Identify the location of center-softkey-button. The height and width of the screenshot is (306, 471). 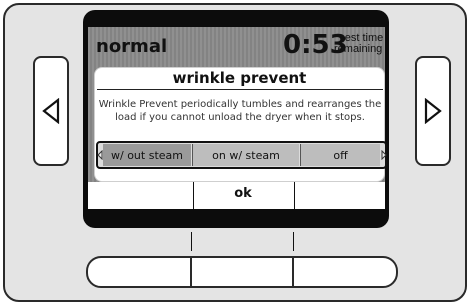
(242, 272).